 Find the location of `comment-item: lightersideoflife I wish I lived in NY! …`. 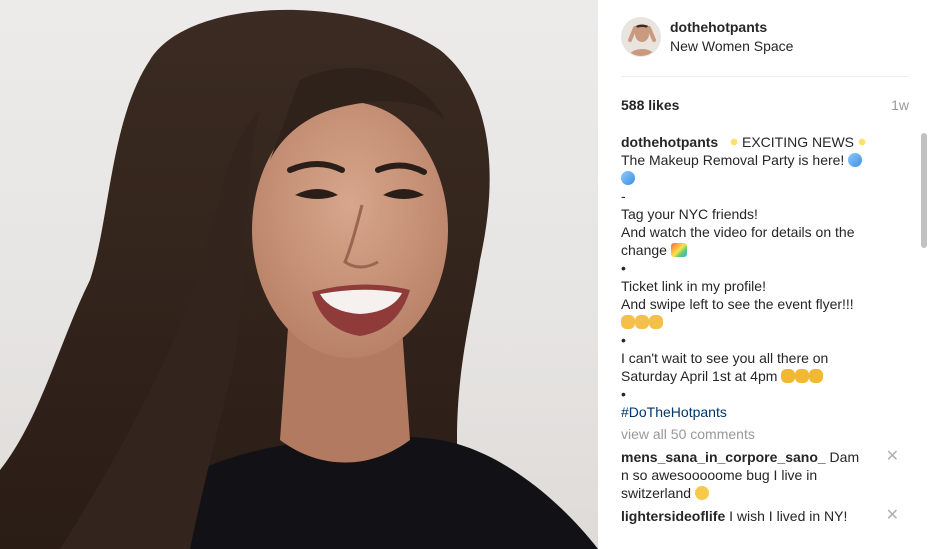

comment-item: lightersideoflife I wish I lived in NY! … is located at coordinates (761, 516).